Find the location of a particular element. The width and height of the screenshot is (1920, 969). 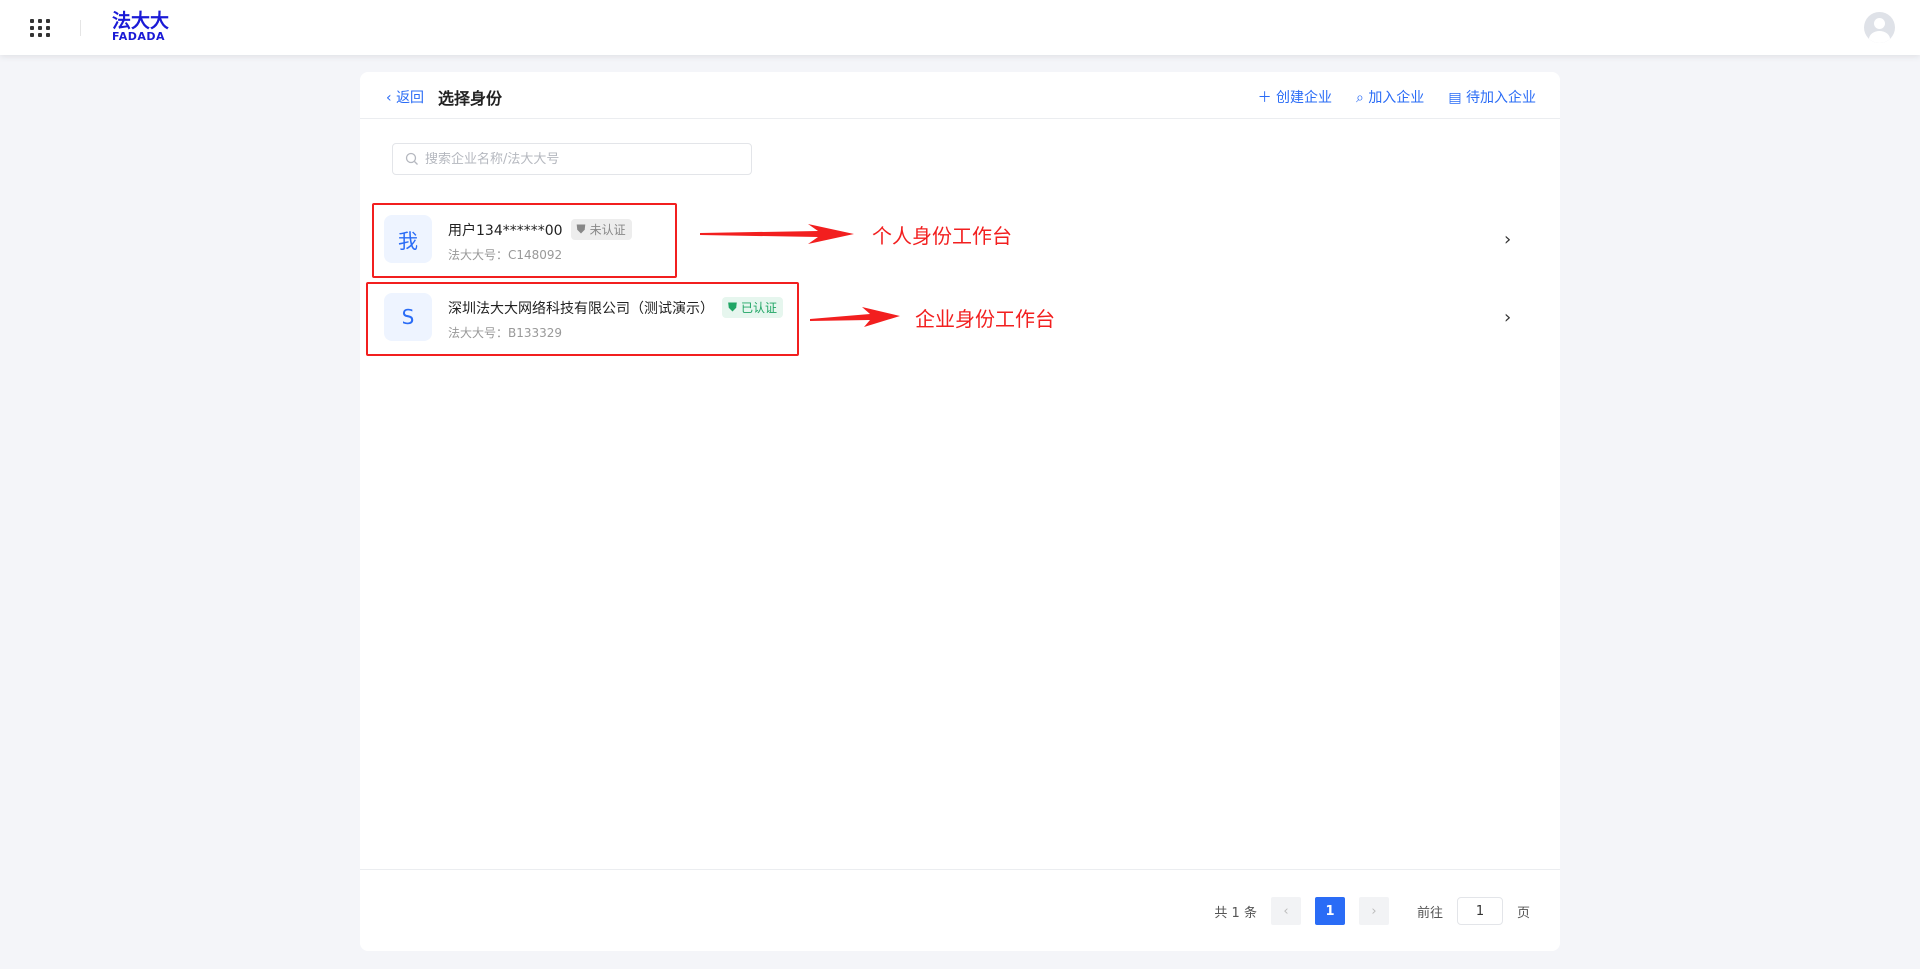

page-button: 1 is located at coordinates (1329, 911).